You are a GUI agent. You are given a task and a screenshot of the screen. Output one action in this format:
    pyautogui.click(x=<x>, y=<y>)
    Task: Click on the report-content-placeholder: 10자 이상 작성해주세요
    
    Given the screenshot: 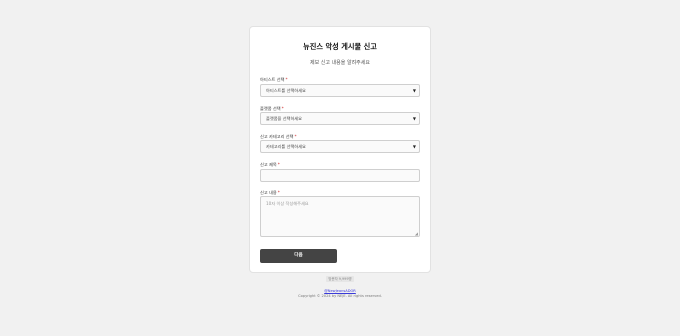 What is the action you would take?
    pyautogui.click(x=287, y=203)
    